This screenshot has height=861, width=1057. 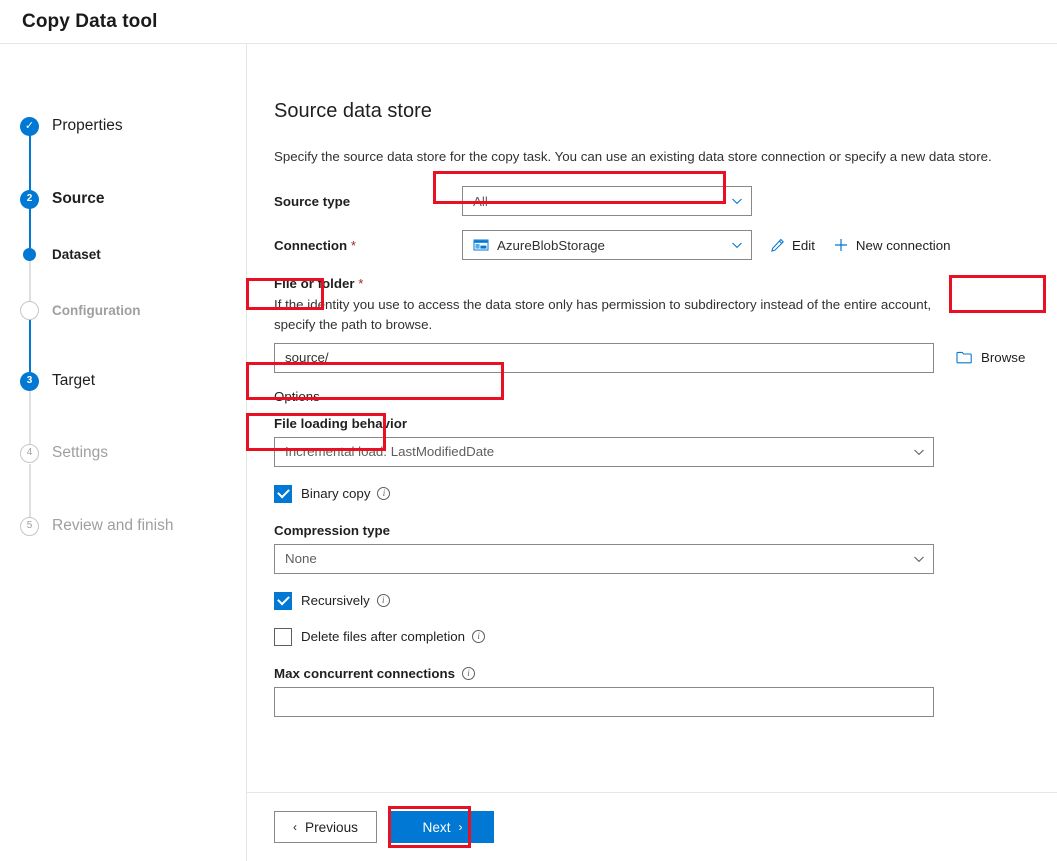 I want to click on sidebar-item-label-settings: Settings, so click(x=80, y=452).